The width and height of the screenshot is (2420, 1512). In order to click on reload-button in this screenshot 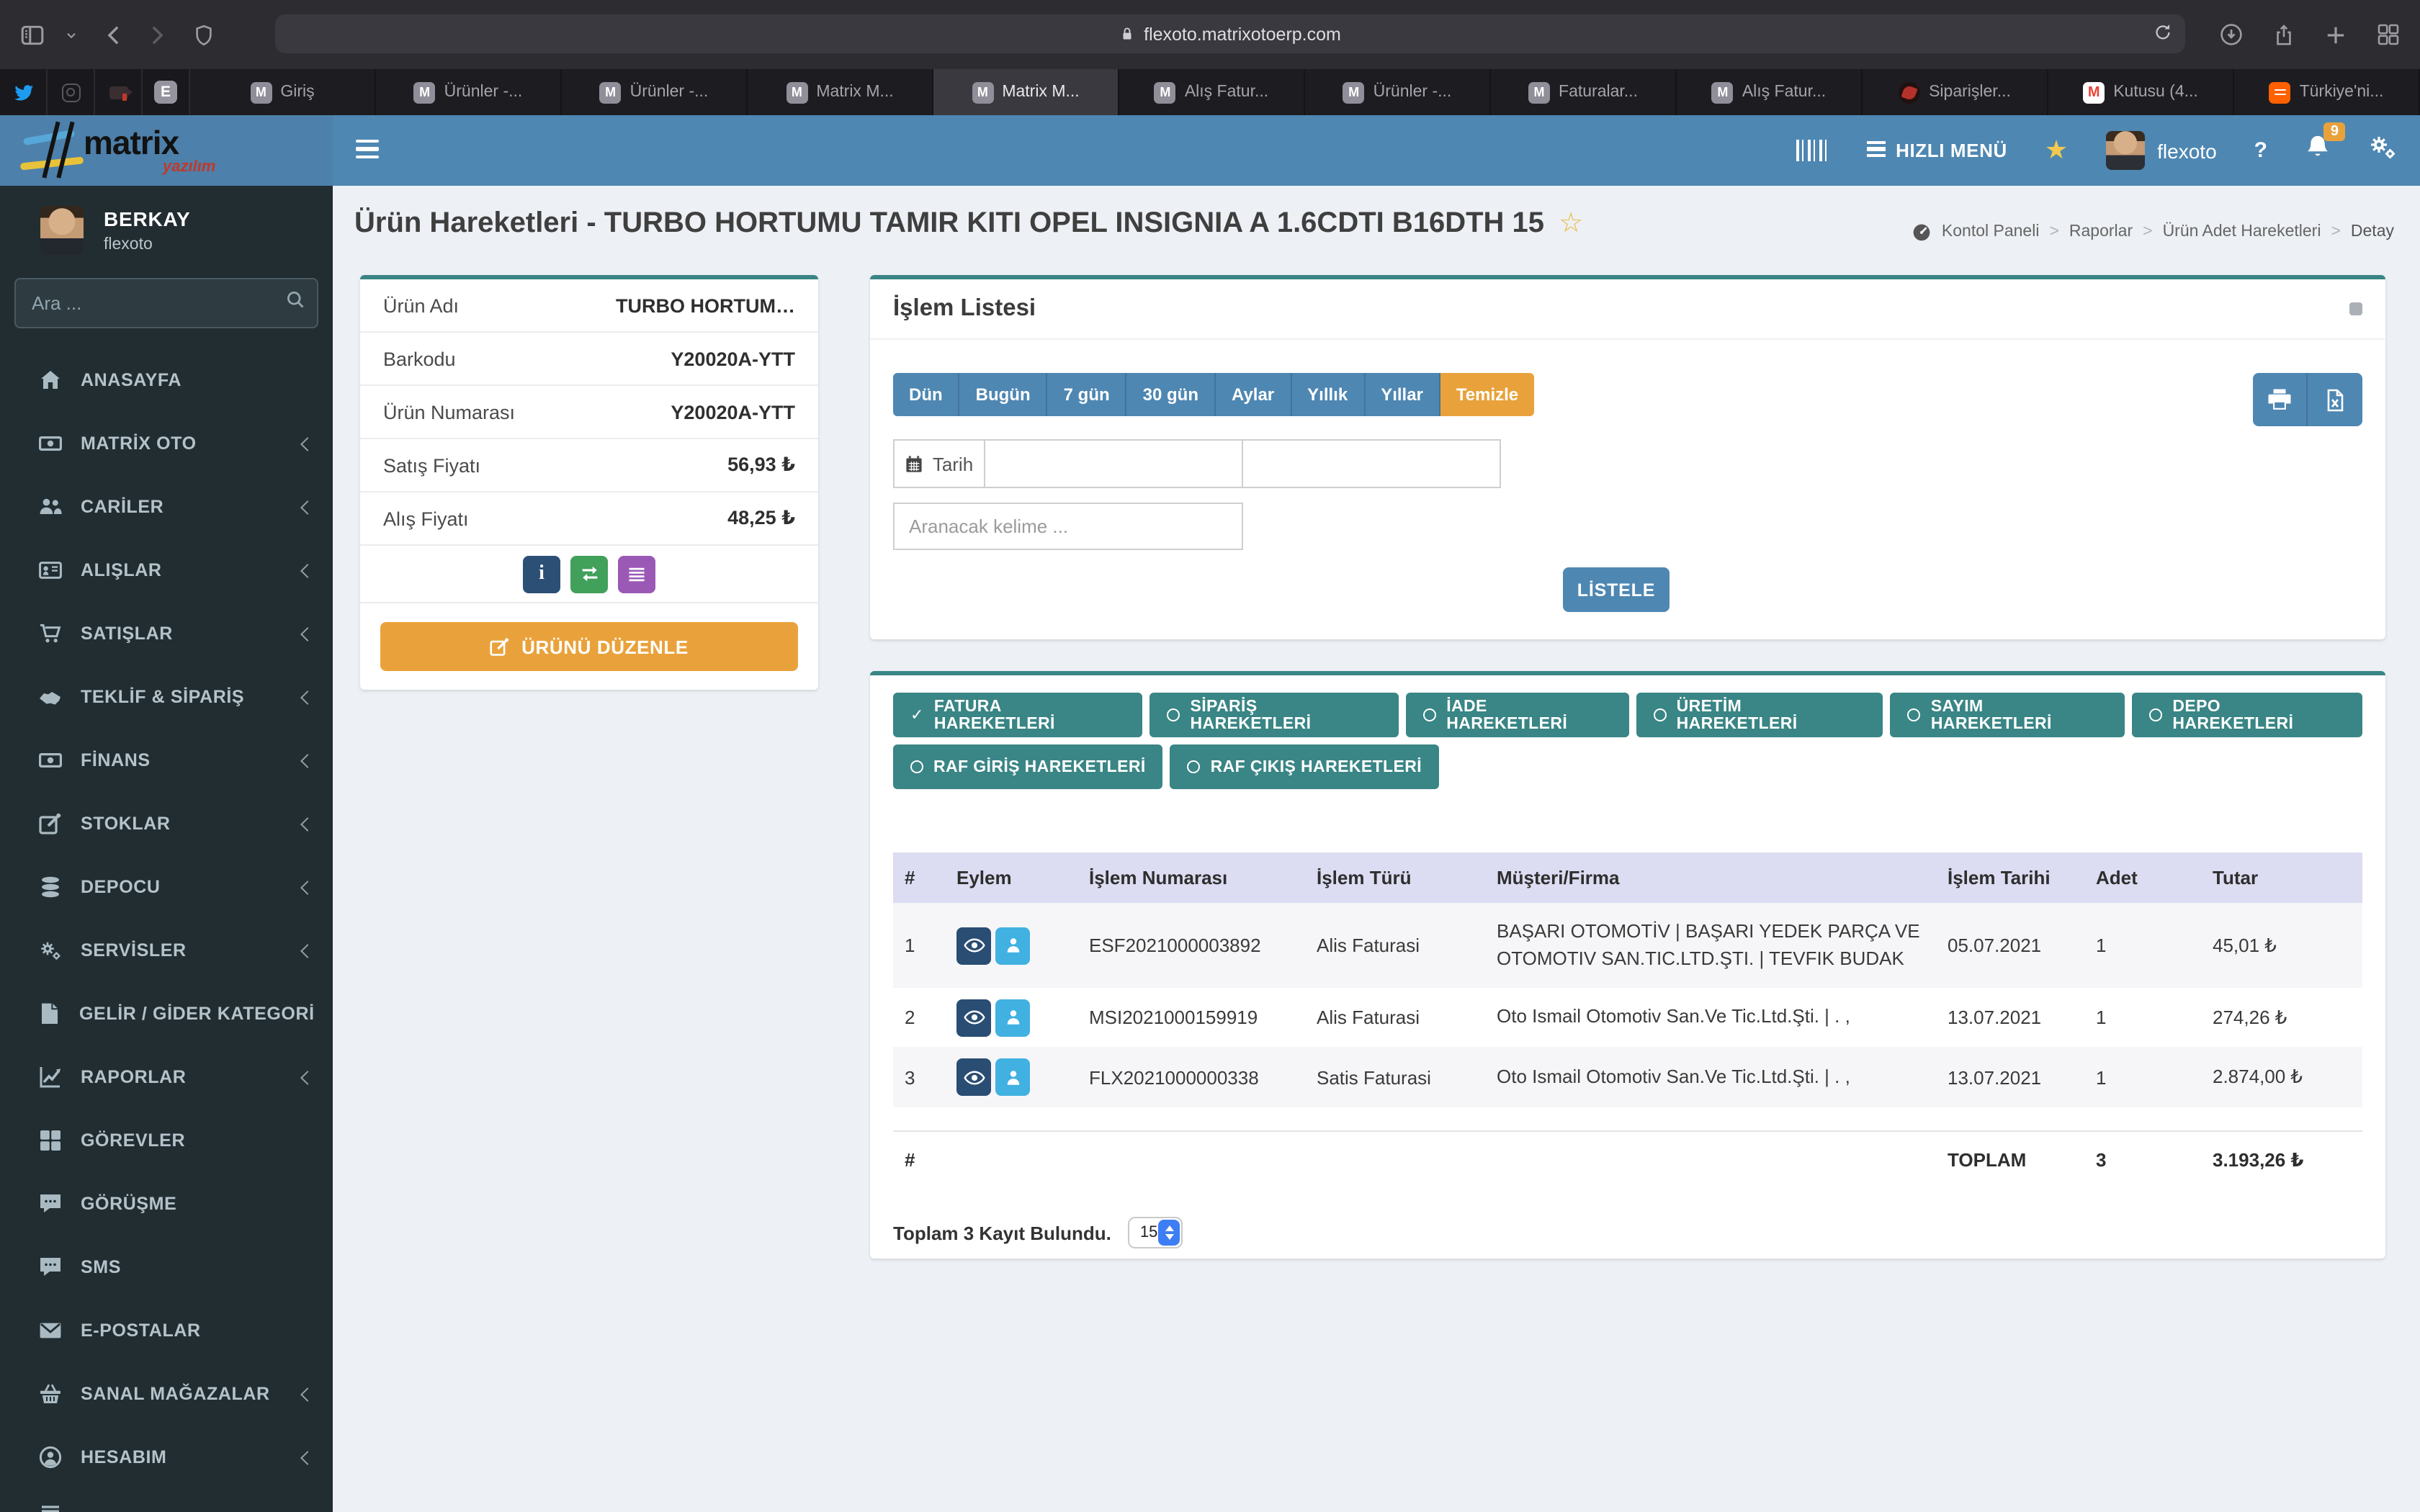, I will do `click(2163, 36)`.